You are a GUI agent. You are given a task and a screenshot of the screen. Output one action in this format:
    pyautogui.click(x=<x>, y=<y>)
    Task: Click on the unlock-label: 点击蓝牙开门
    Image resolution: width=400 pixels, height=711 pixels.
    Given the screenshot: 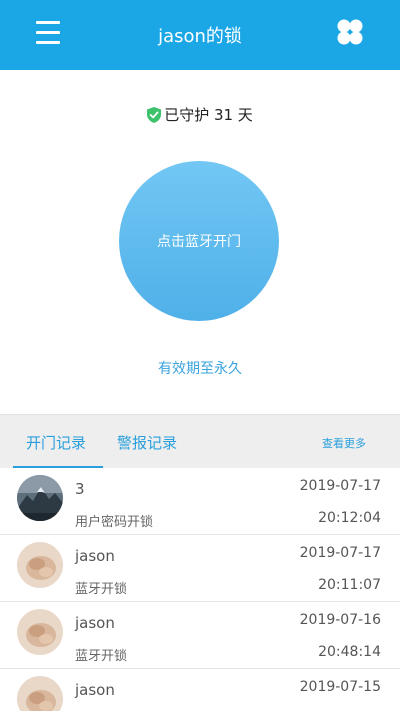 What is the action you would take?
    pyautogui.click(x=199, y=242)
    